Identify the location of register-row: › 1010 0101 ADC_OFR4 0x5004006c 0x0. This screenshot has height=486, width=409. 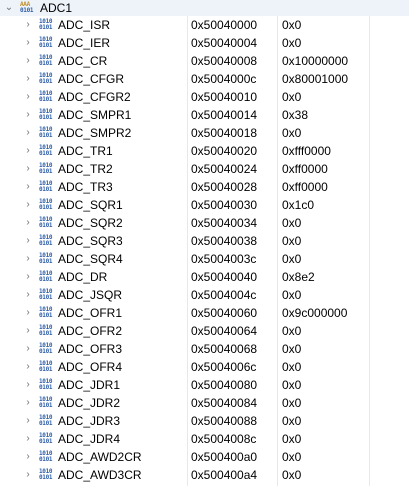
(204, 367).